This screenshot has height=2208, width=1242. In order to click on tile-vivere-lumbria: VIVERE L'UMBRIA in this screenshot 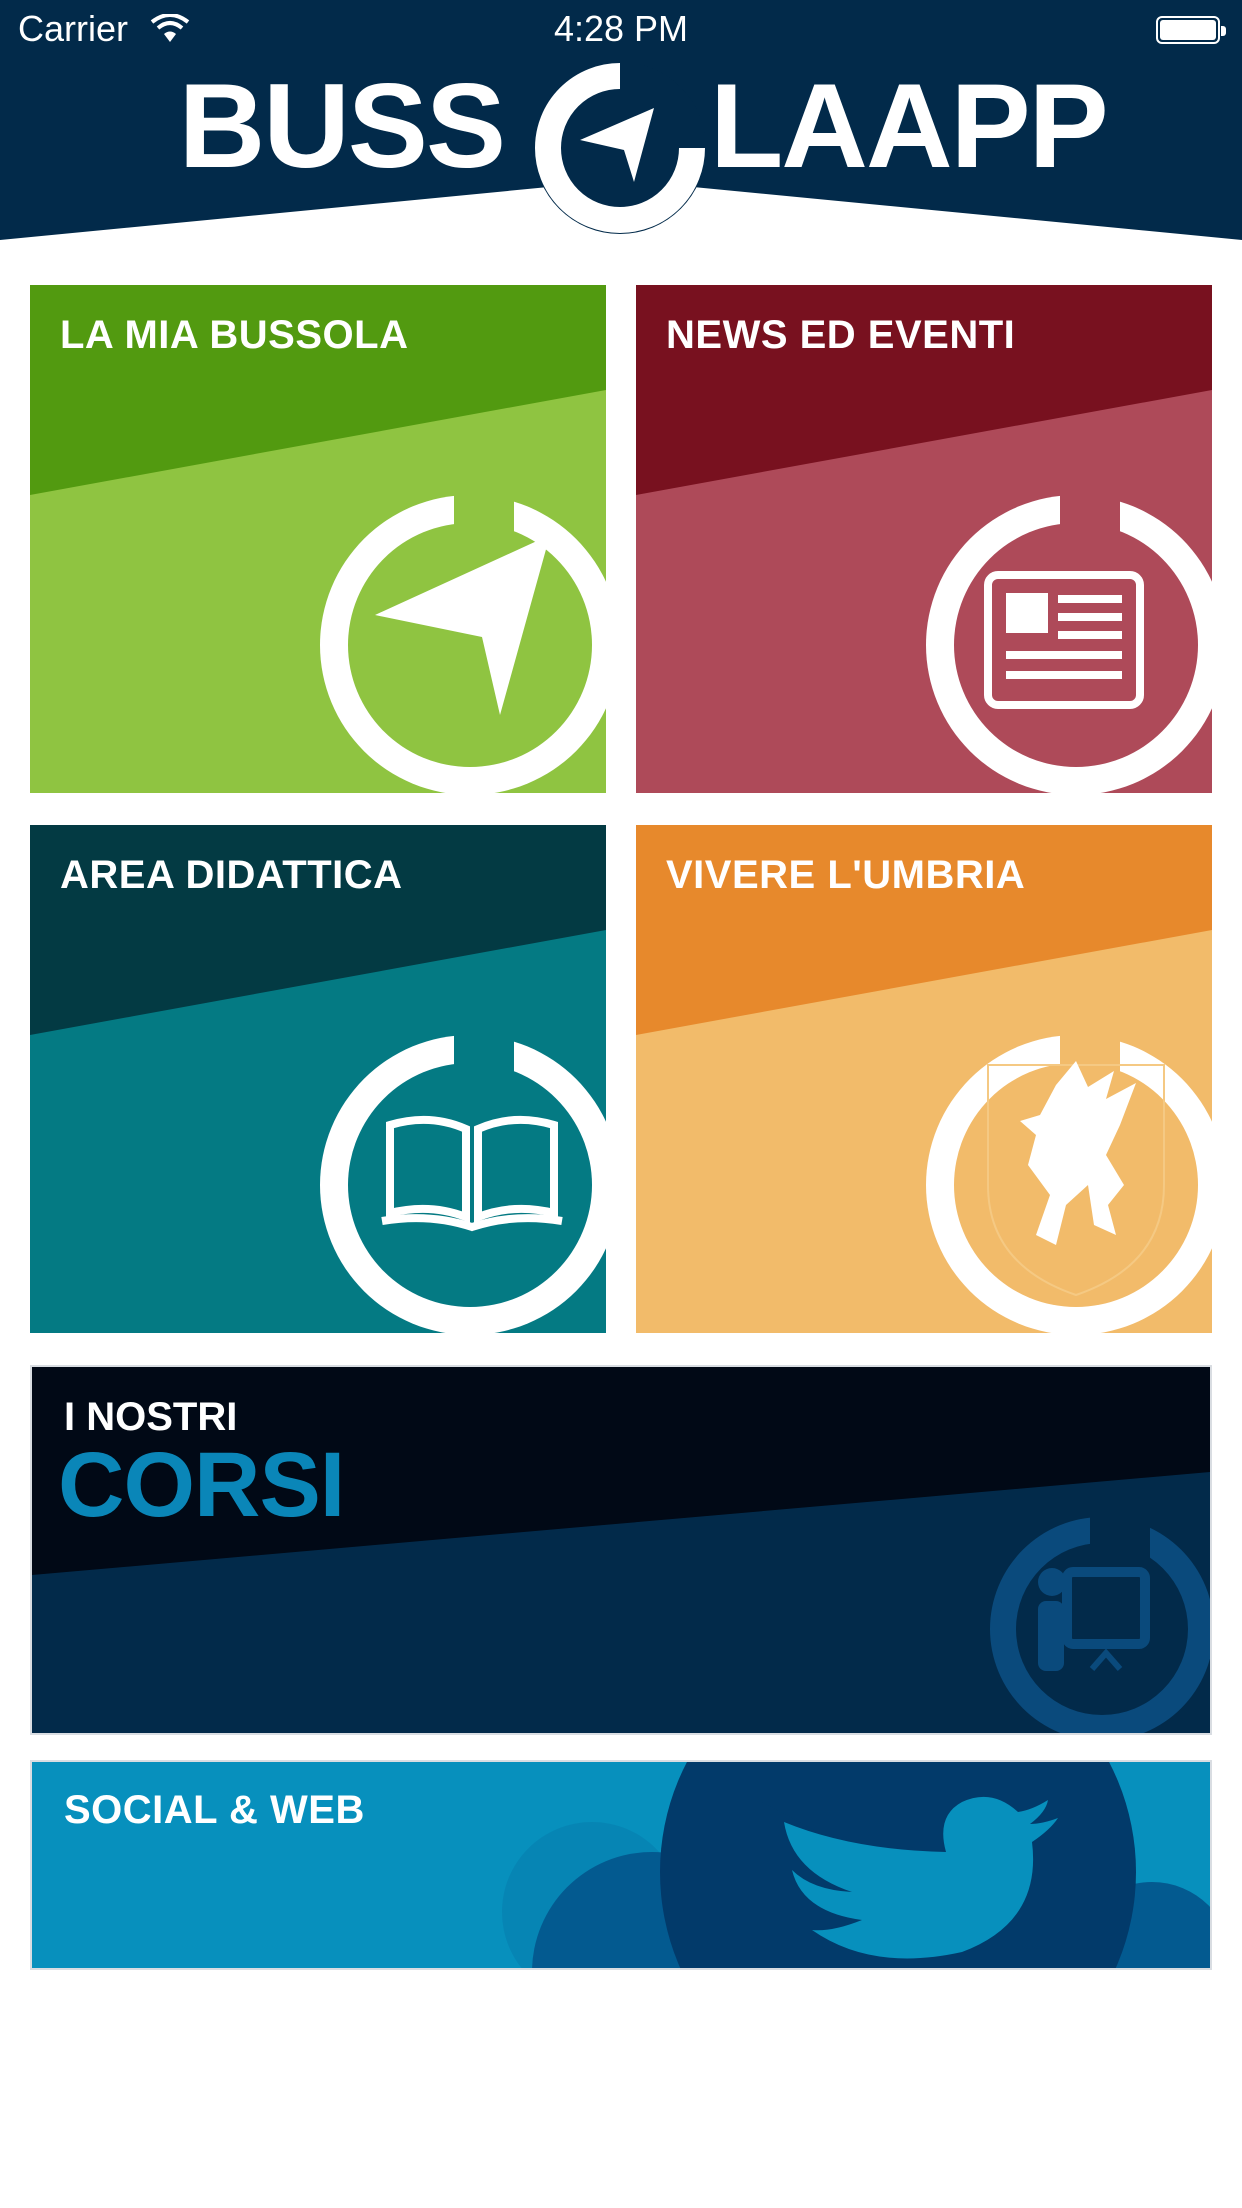, I will do `click(924, 1079)`.